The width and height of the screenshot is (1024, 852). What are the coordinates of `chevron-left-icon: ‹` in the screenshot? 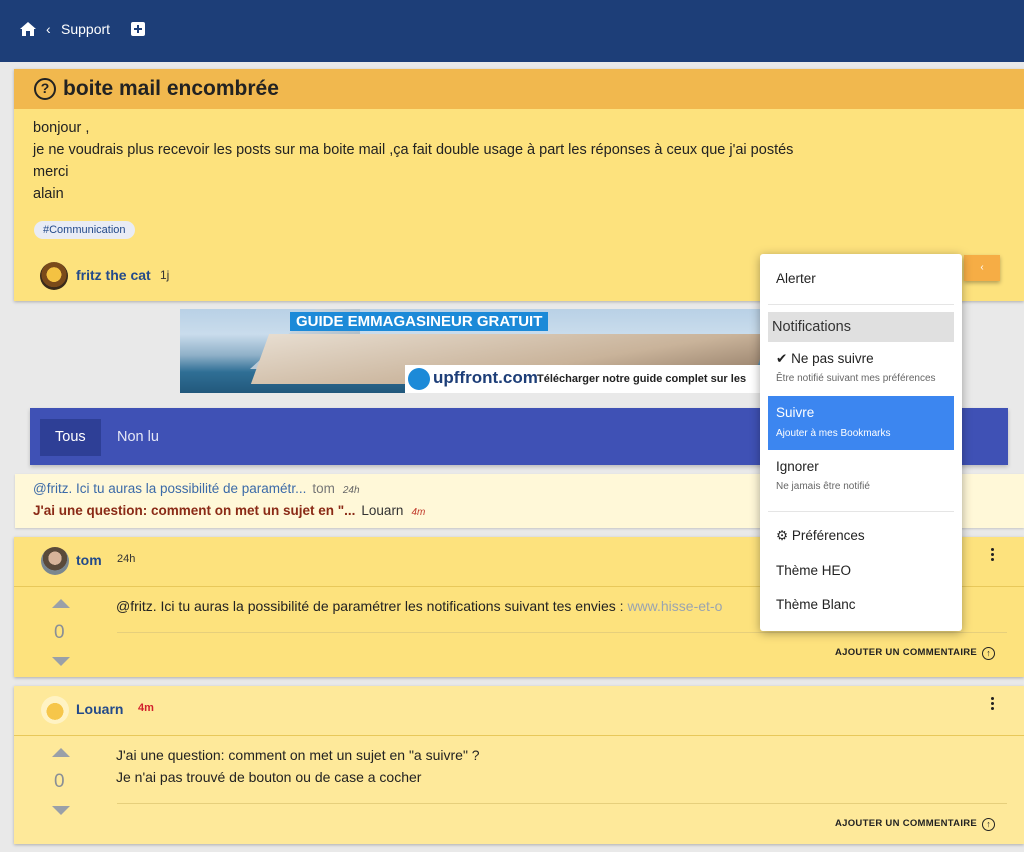 It's located at (48, 29).